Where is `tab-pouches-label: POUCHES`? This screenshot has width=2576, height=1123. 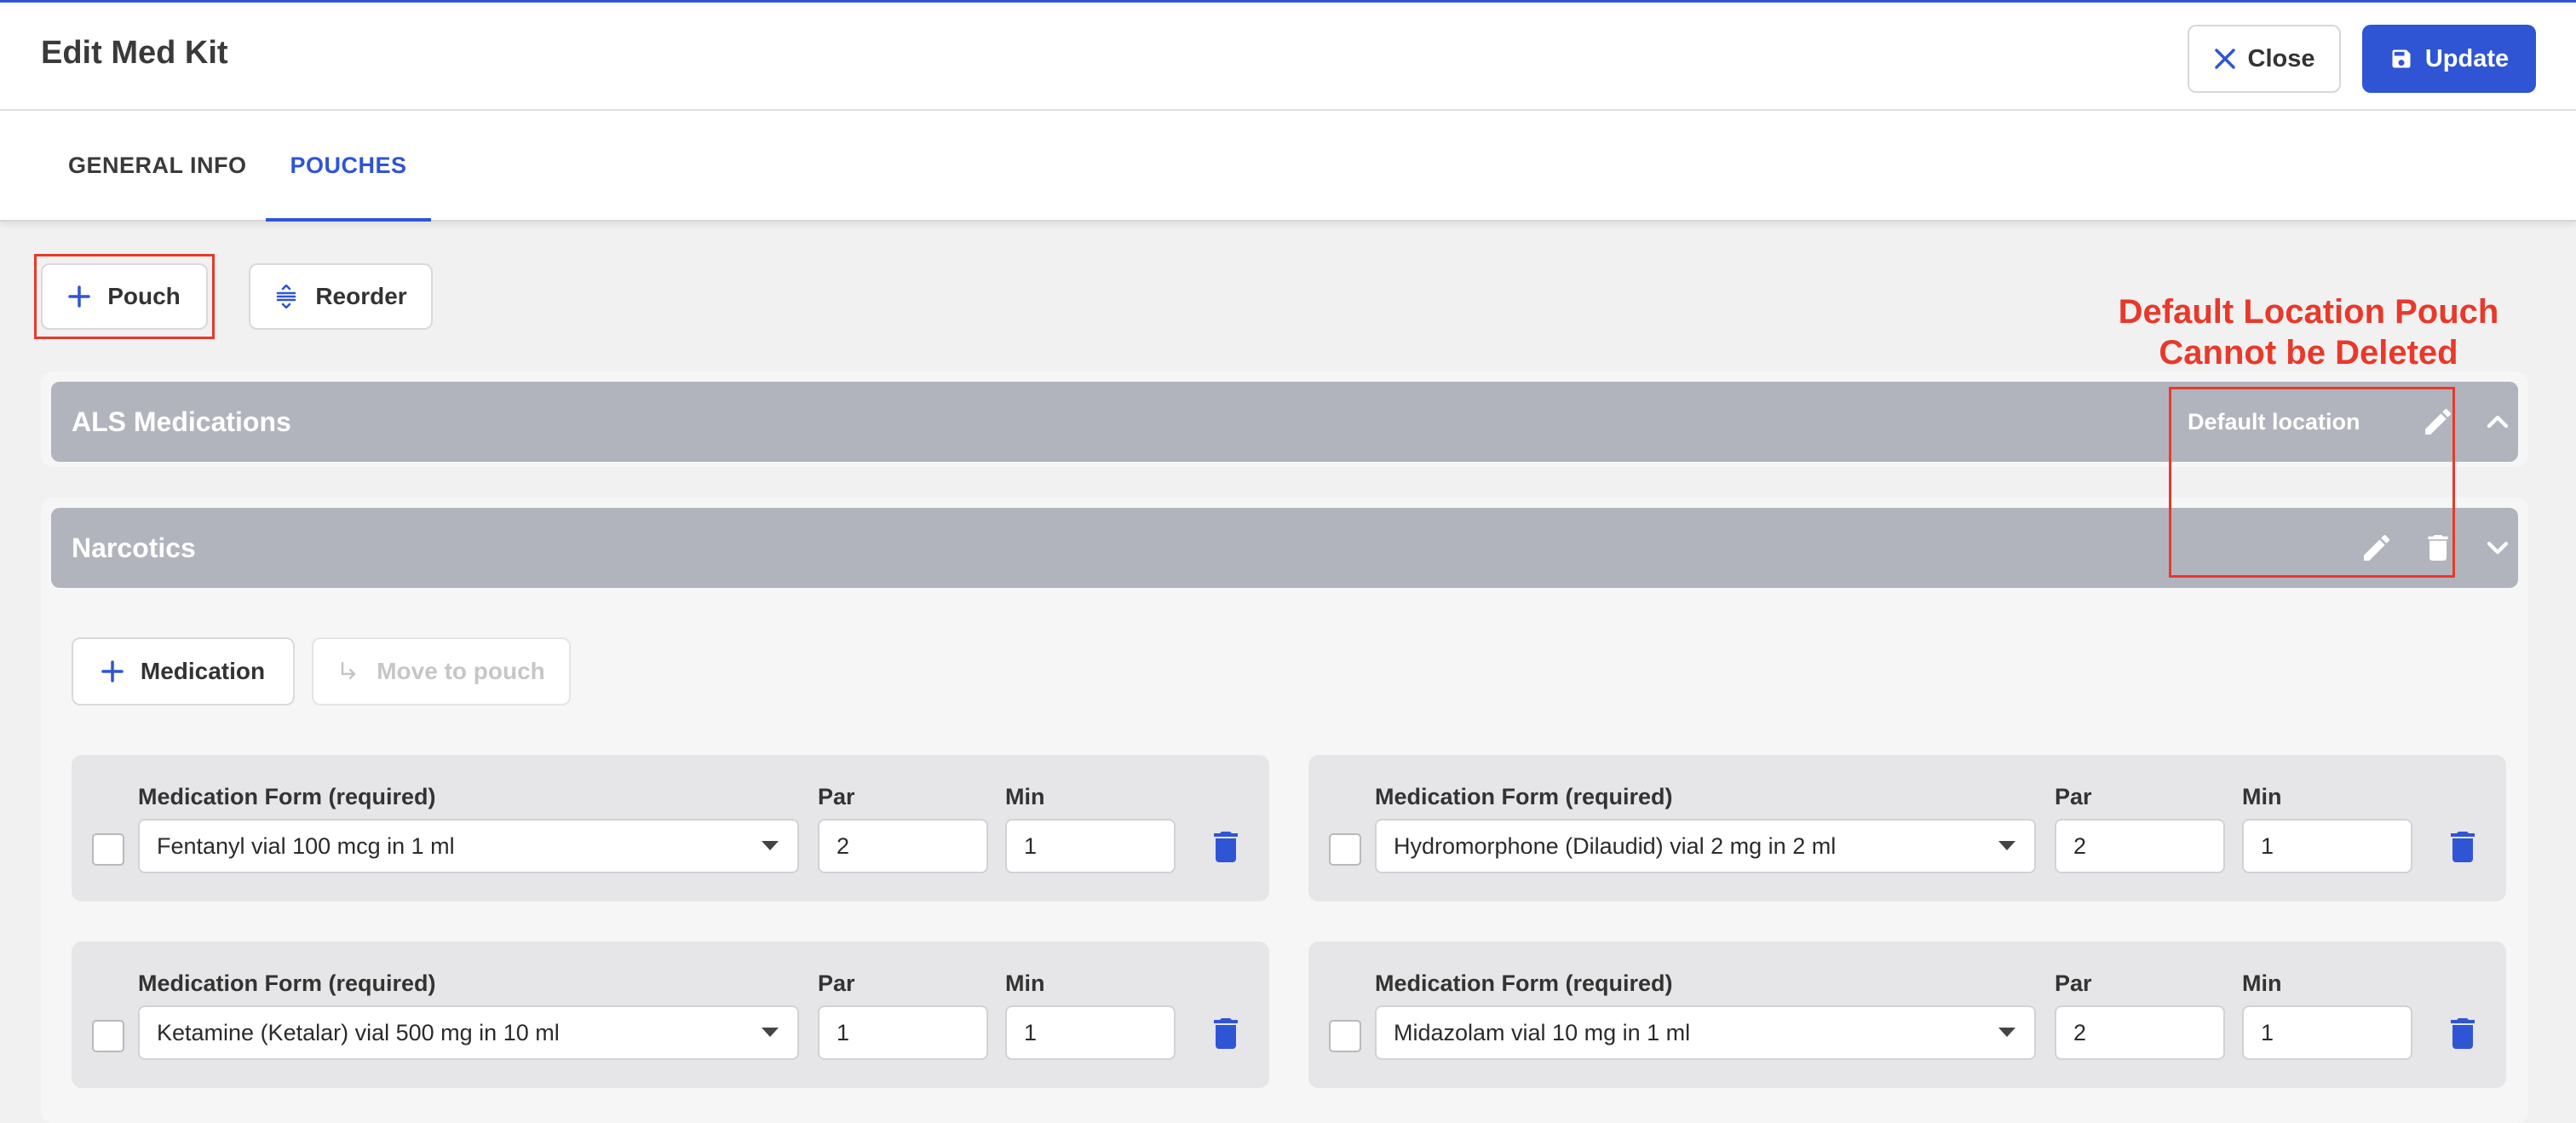 tab-pouches-label: POUCHES is located at coordinates (348, 165).